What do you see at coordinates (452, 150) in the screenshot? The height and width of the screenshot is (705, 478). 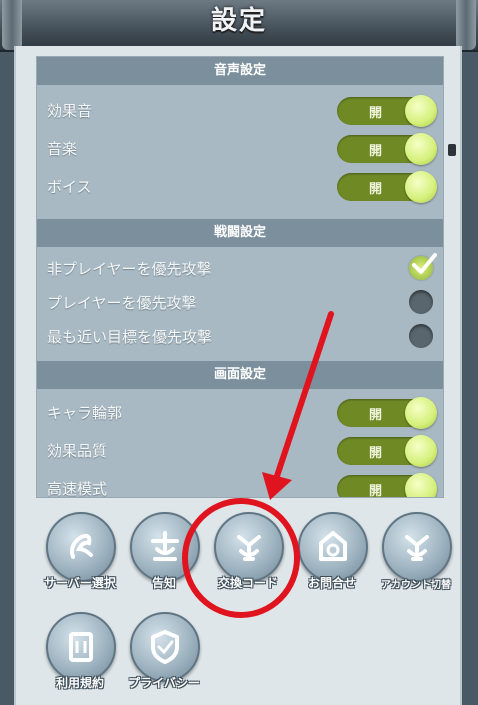 I see `window-edge-handle` at bounding box center [452, 150].